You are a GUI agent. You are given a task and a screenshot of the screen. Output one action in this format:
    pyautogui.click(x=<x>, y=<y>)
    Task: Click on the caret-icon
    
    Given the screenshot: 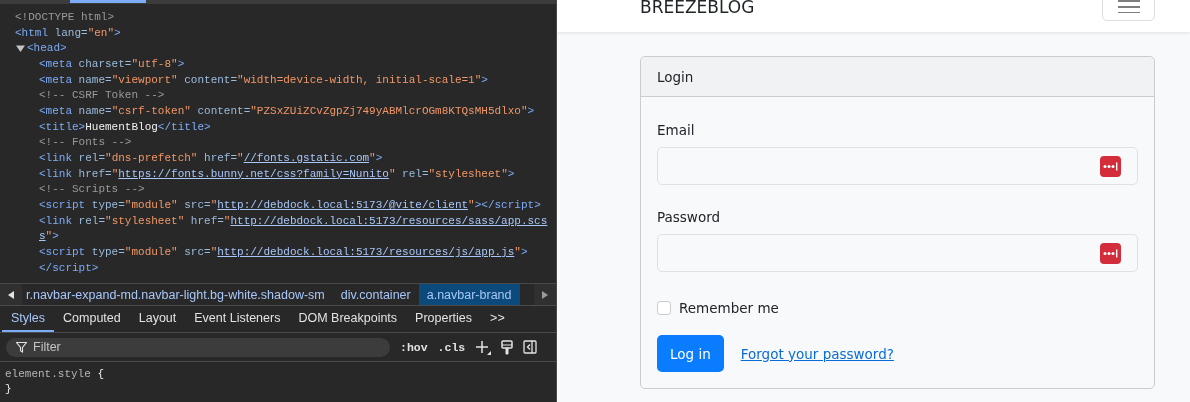 What is the action you would take?
    pyautogui.click(x=20, y=48)
    